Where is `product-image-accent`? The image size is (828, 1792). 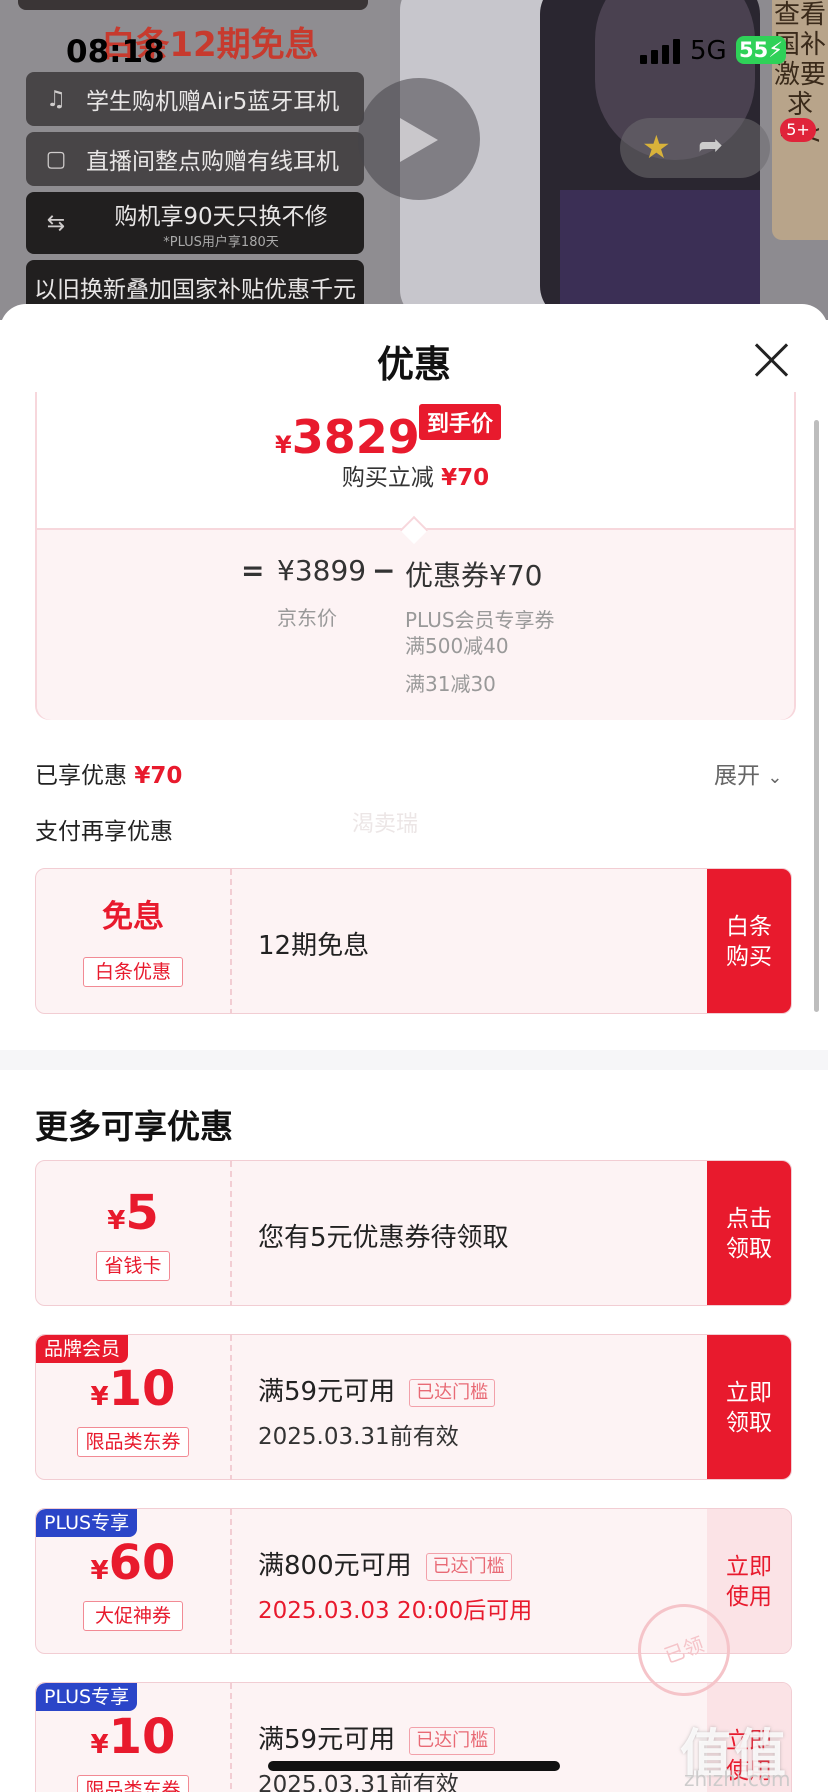 product-image-accent is located at coordinates (660, 255).